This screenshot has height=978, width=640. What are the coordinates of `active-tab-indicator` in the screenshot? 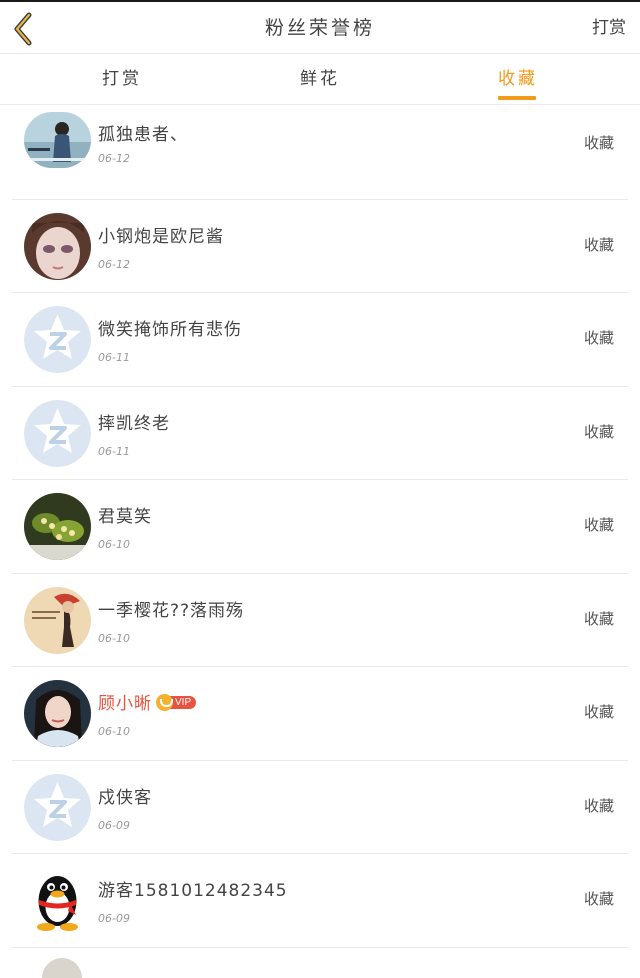 It's located at (517, 98).